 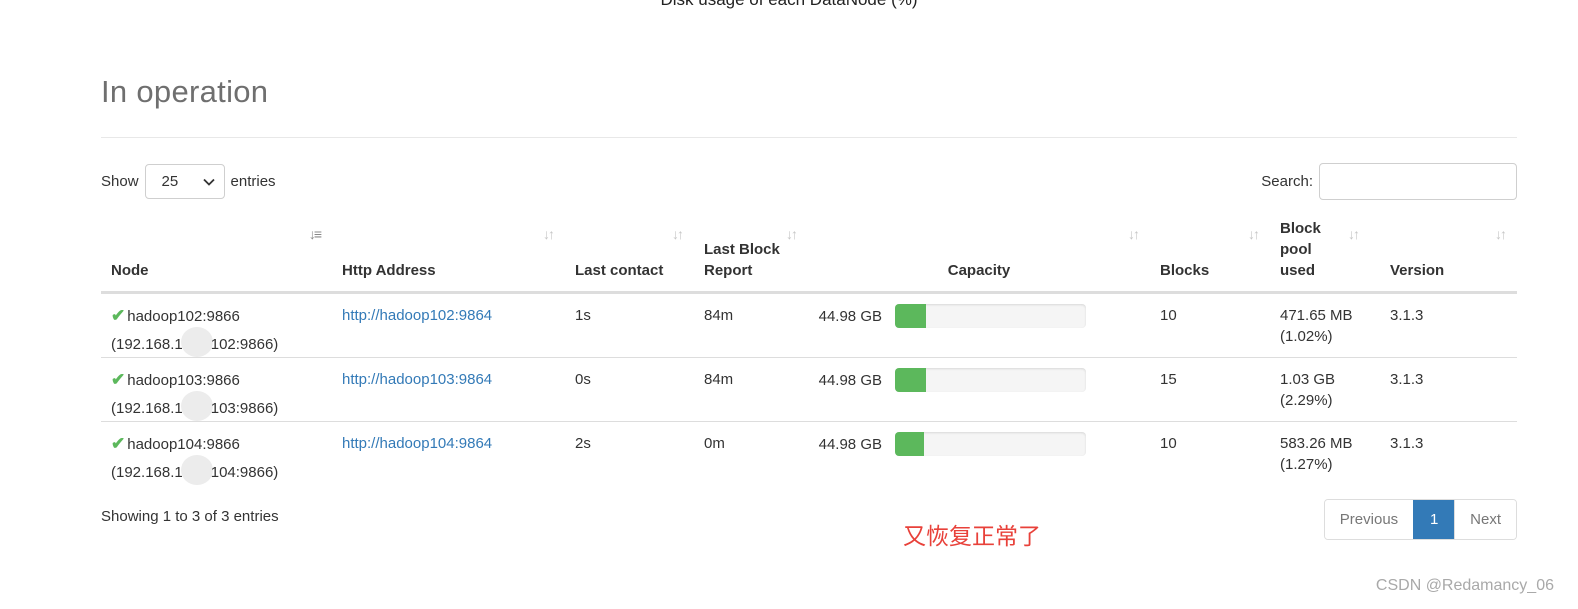 What do you see at coordinates (629, 389) in the screenshot?
I see `last-contact: 0s` at bounding box center [629, 389].